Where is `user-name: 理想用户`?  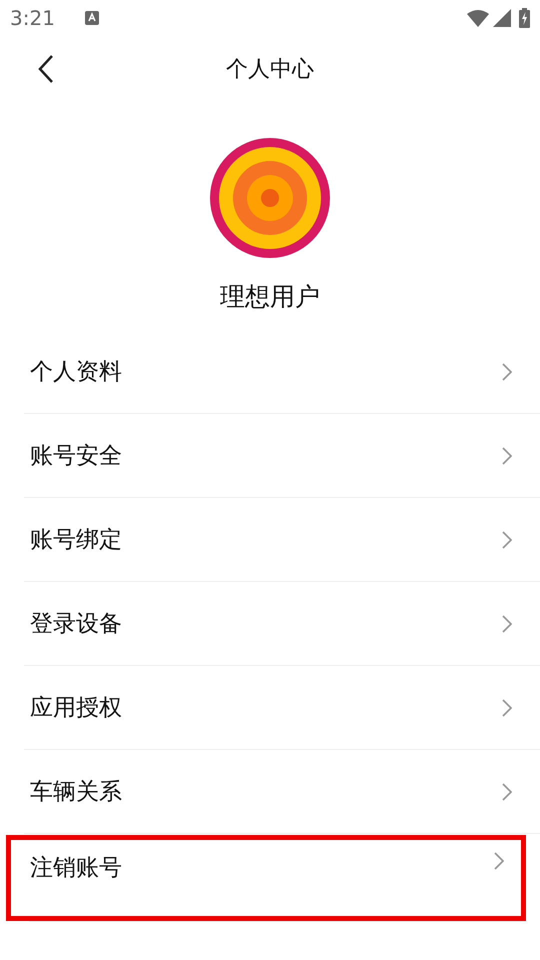
user-name: 理想用户 is located at coordinates (270, 297).